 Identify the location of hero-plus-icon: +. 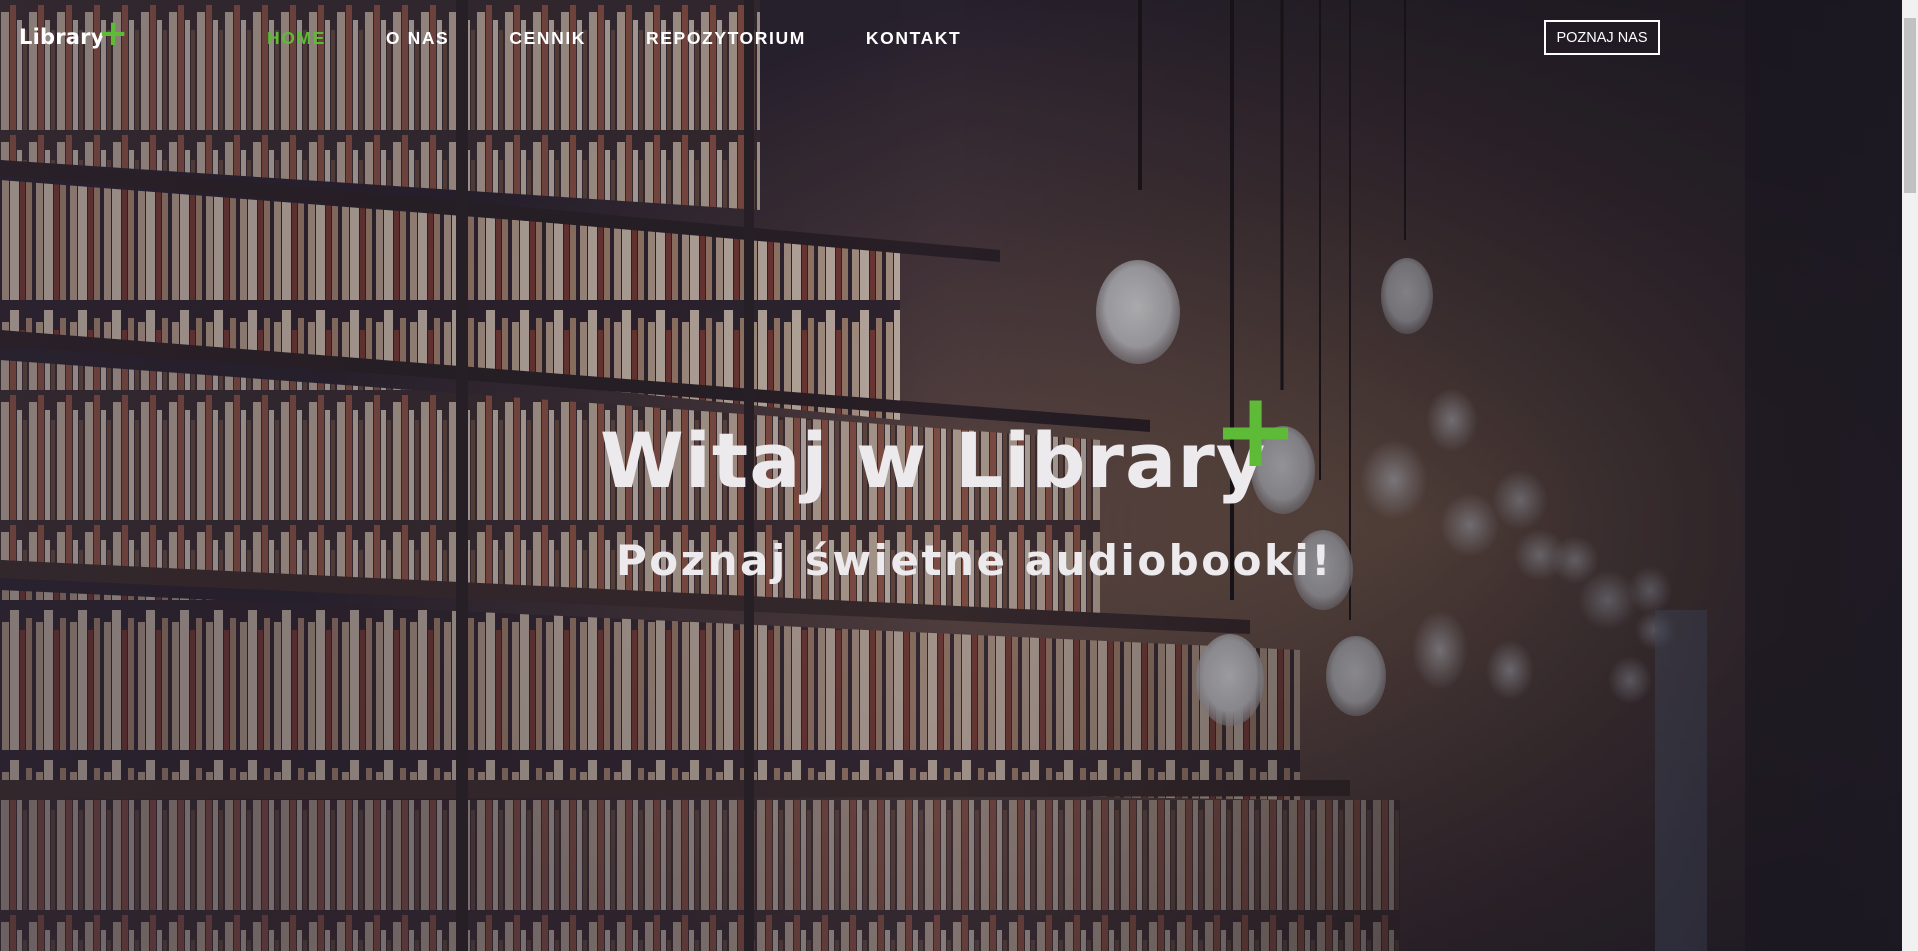
(1256, 430).